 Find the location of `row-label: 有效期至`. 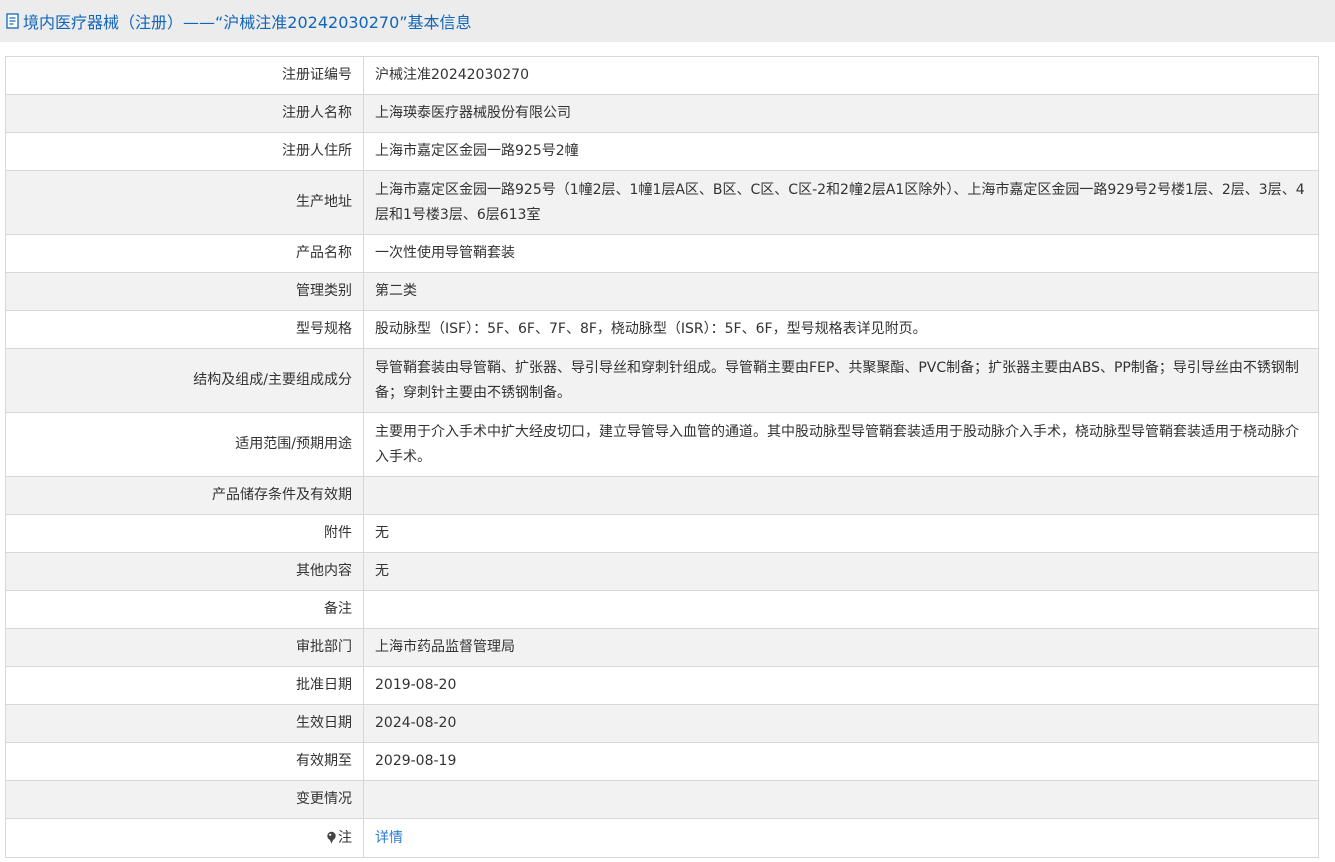

row-label: 有效期至 is located at coordinates (184, 761).